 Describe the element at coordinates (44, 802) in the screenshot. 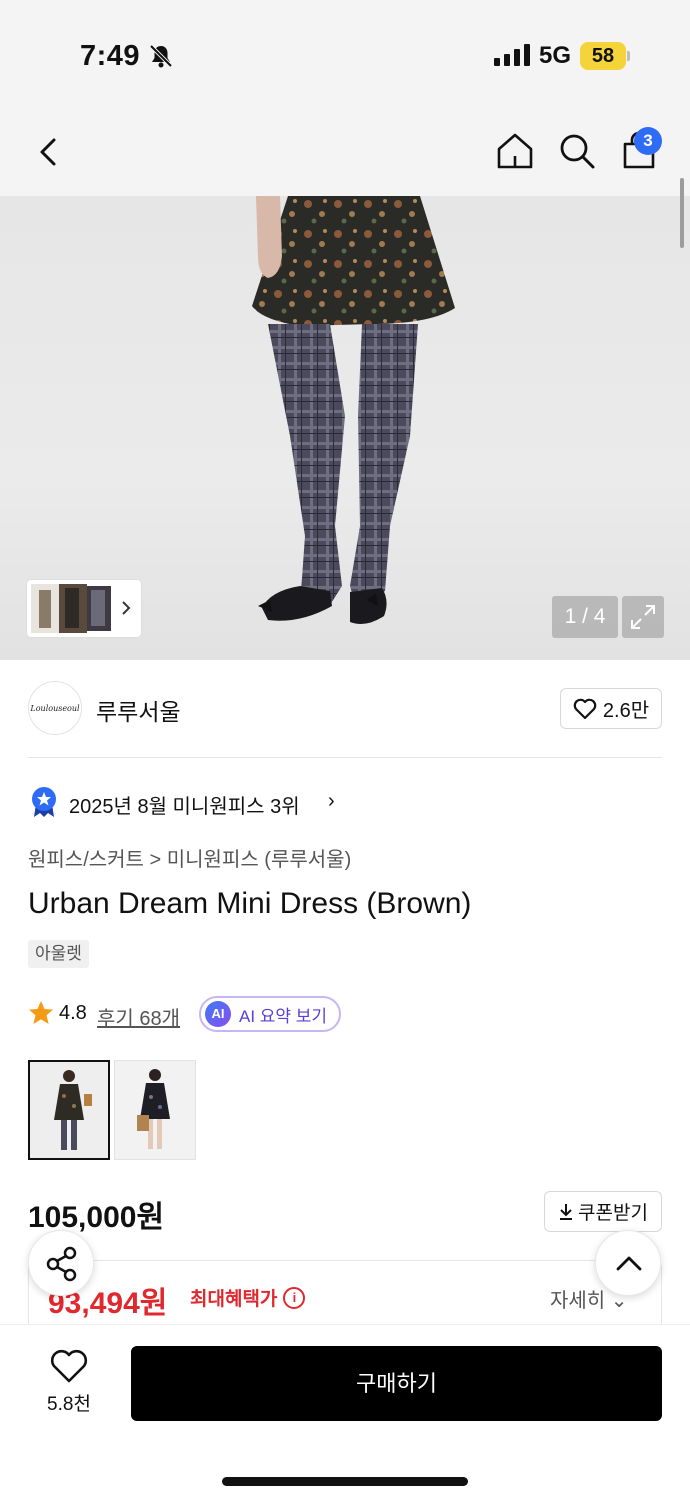

I see `ranking-badge-icon` at that location.